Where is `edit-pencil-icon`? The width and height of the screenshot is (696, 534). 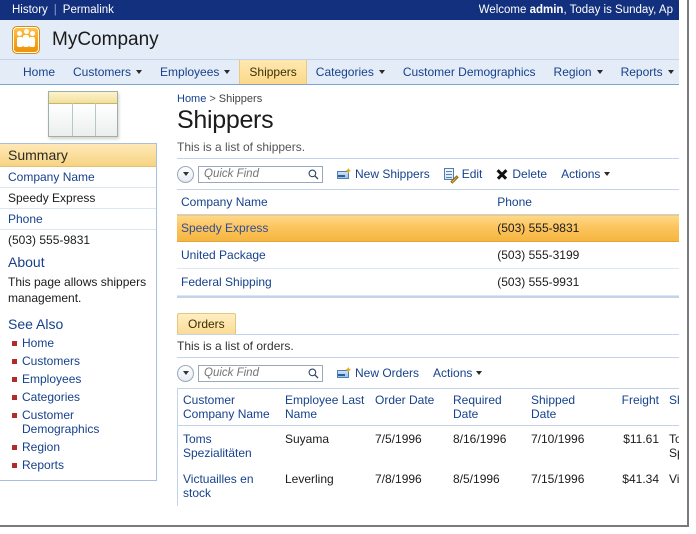
edit-pencil-icon is located at coordinates (451, 176).